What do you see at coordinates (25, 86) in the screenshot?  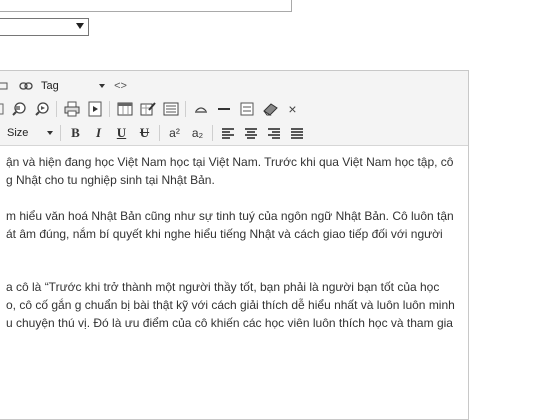 I see `link-icon` at bounding box center [25, 86].